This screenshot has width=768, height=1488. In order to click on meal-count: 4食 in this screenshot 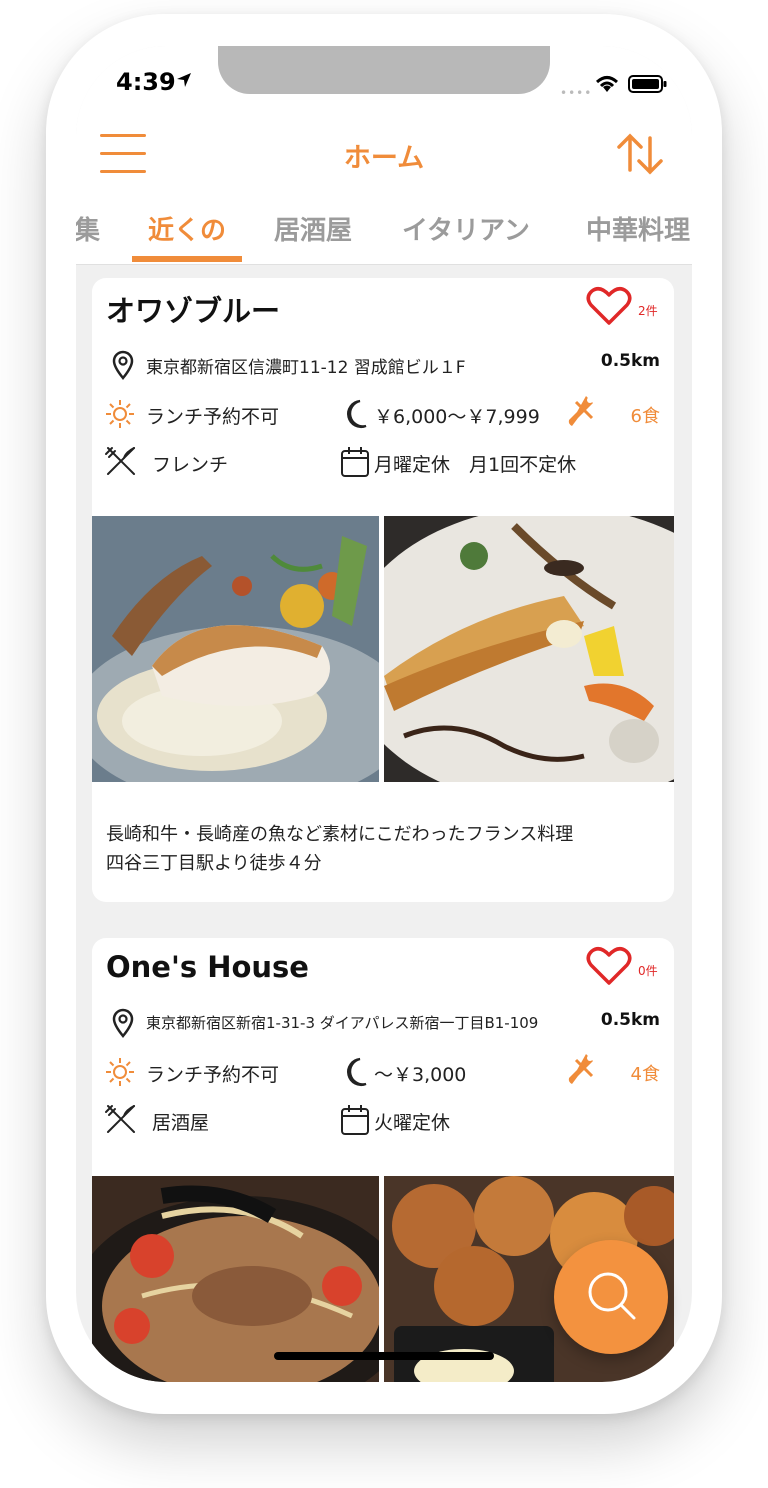, I will do `click(645, 1074)`.